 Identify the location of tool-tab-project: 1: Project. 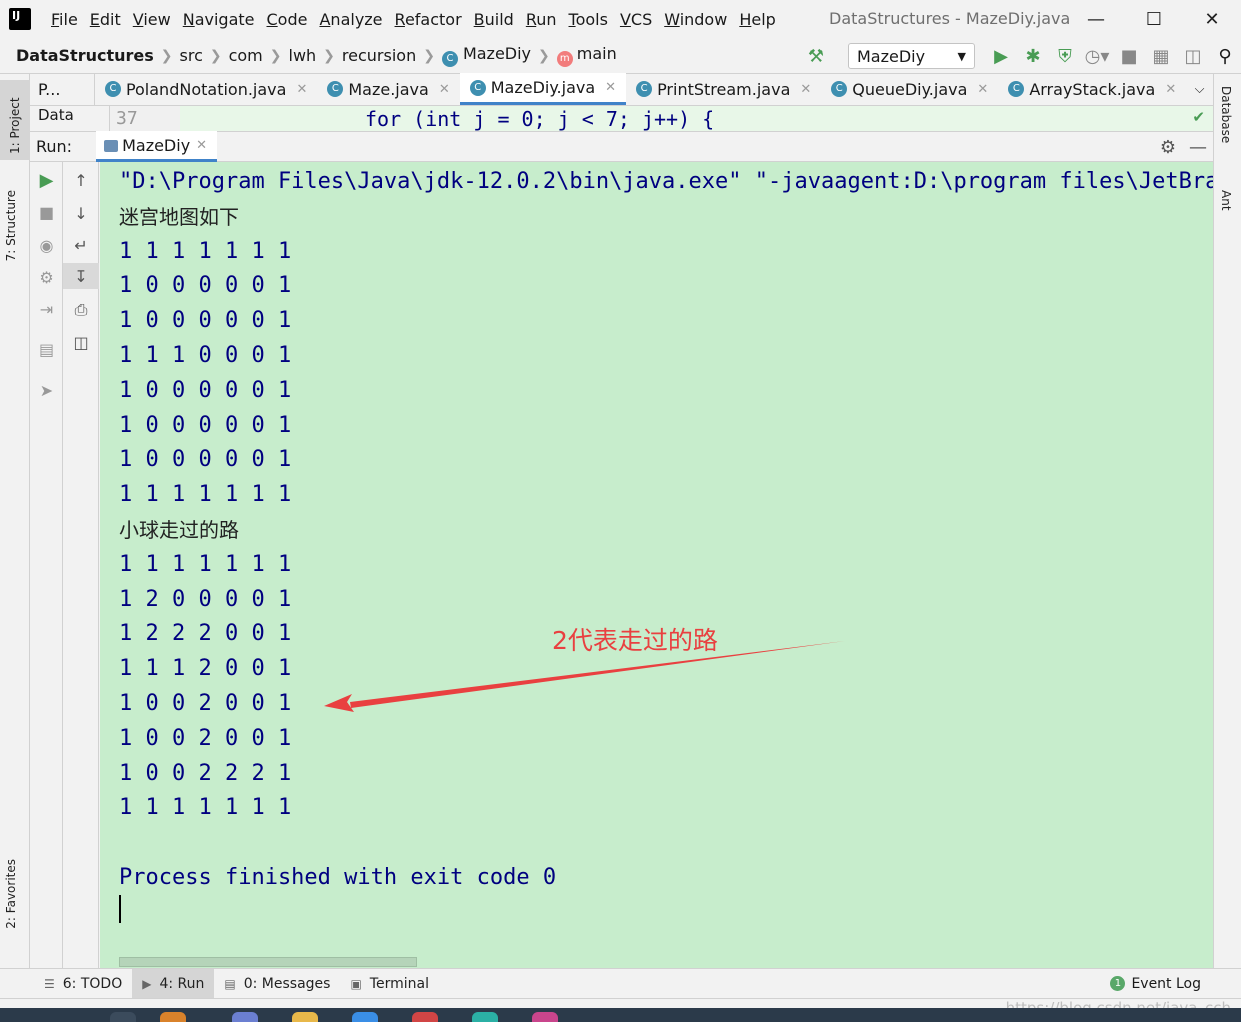
(15, 120).